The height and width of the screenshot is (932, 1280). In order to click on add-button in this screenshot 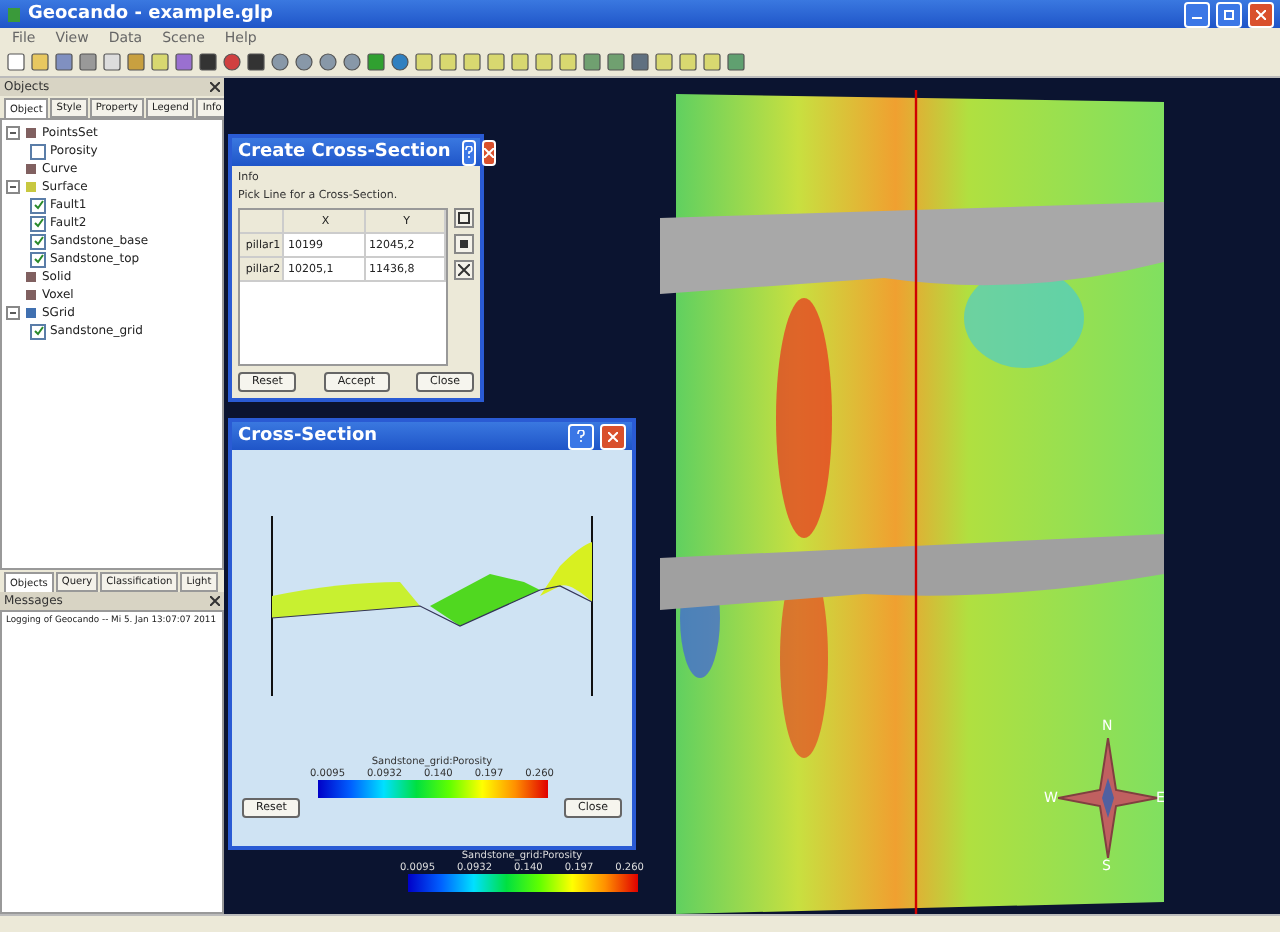, I will do `click(464, 244)`.